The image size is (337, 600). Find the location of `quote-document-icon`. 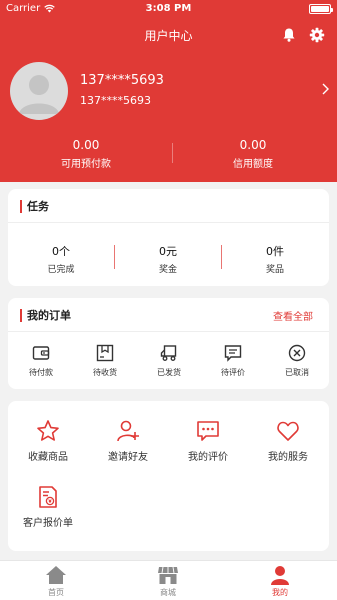

quote-document-icon is located at coordinates (48, 497).